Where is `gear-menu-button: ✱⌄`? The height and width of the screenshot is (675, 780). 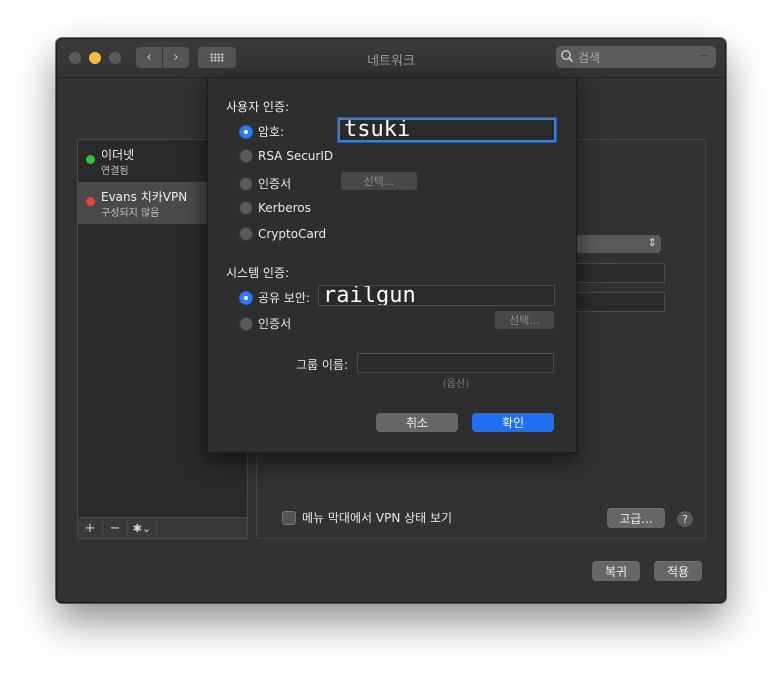
gear-menu-button: ✱⌄ is located at coordinates (142, 528).